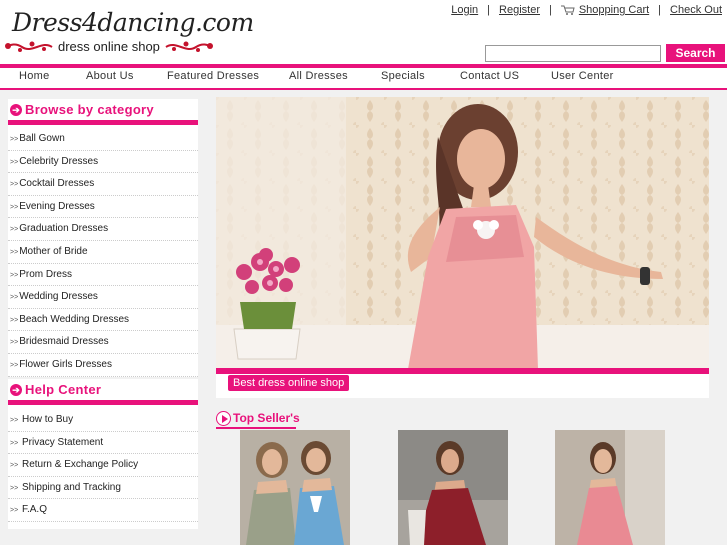  Describe the element at coordinates (103, 342) in the screenshot. I see `category-item-bridesmaid-dresses: >>Bridesmaid Dresses` at that location.